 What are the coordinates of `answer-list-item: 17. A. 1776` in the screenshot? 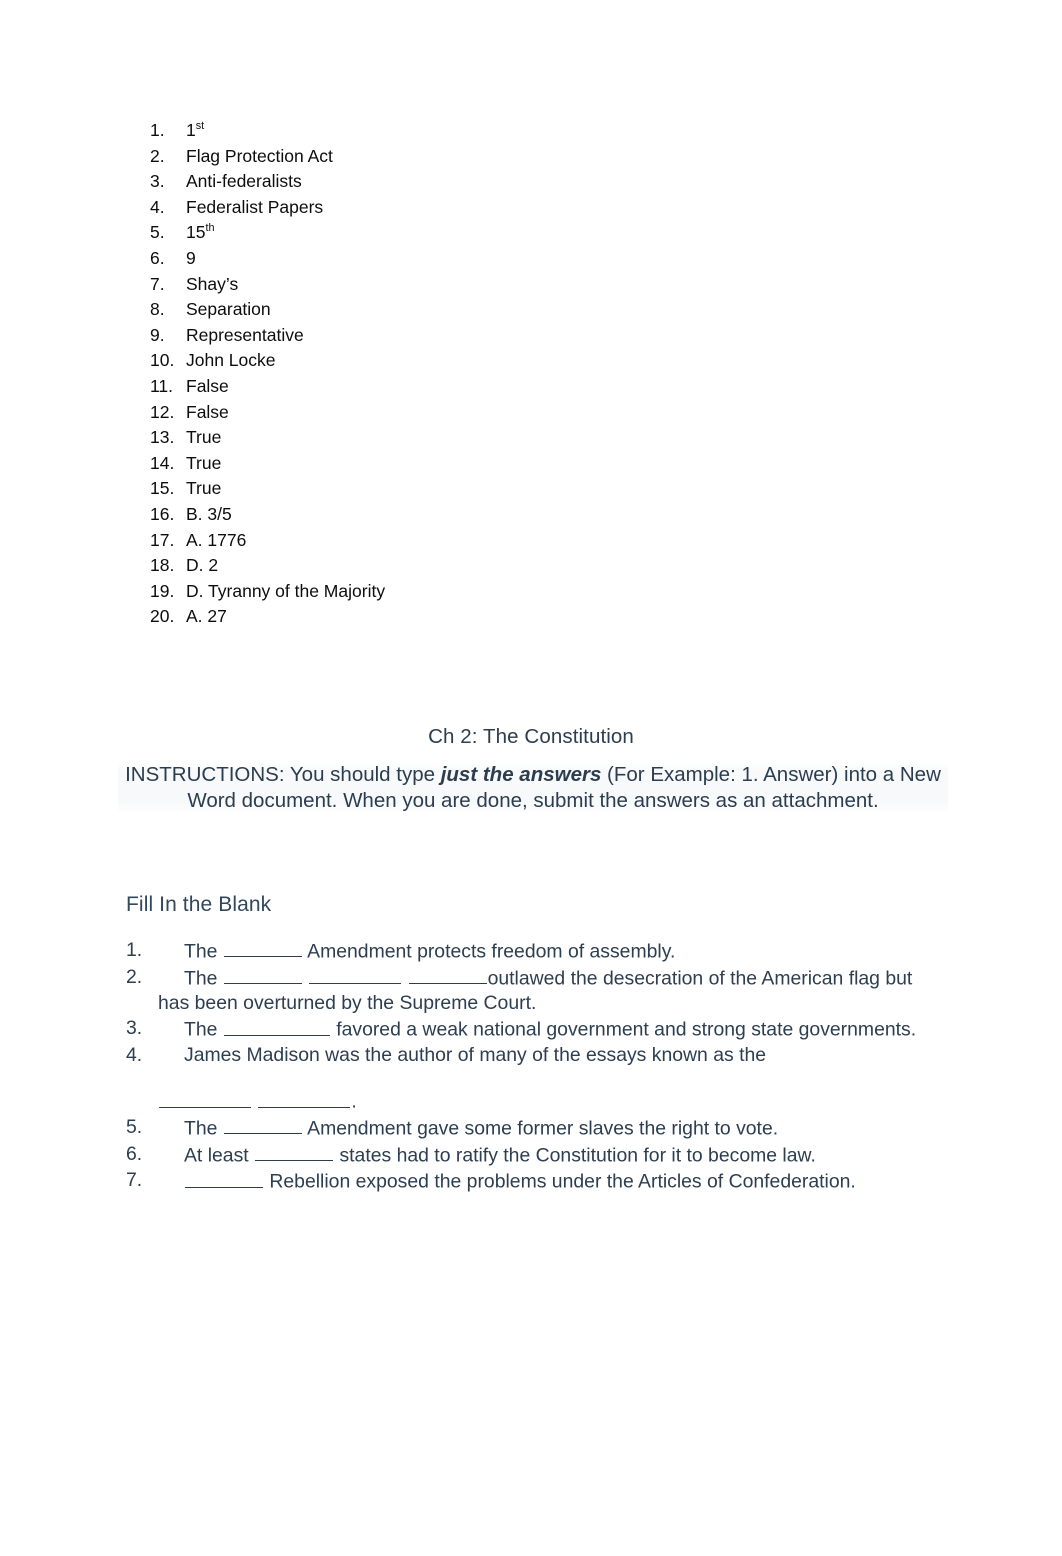 It's located at (410, 541).